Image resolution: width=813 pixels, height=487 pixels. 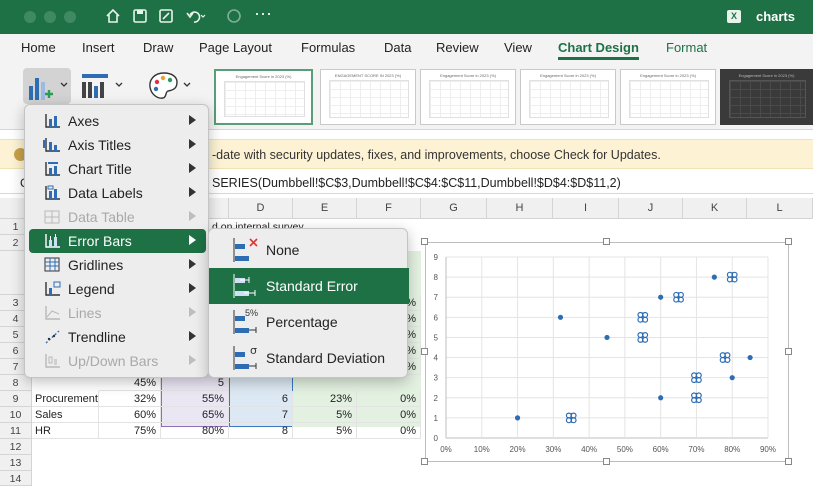 What do you see at coordinates (325, 208) in the screenshot?
I see `column-header-e: E` at bounding box center [325, 208].